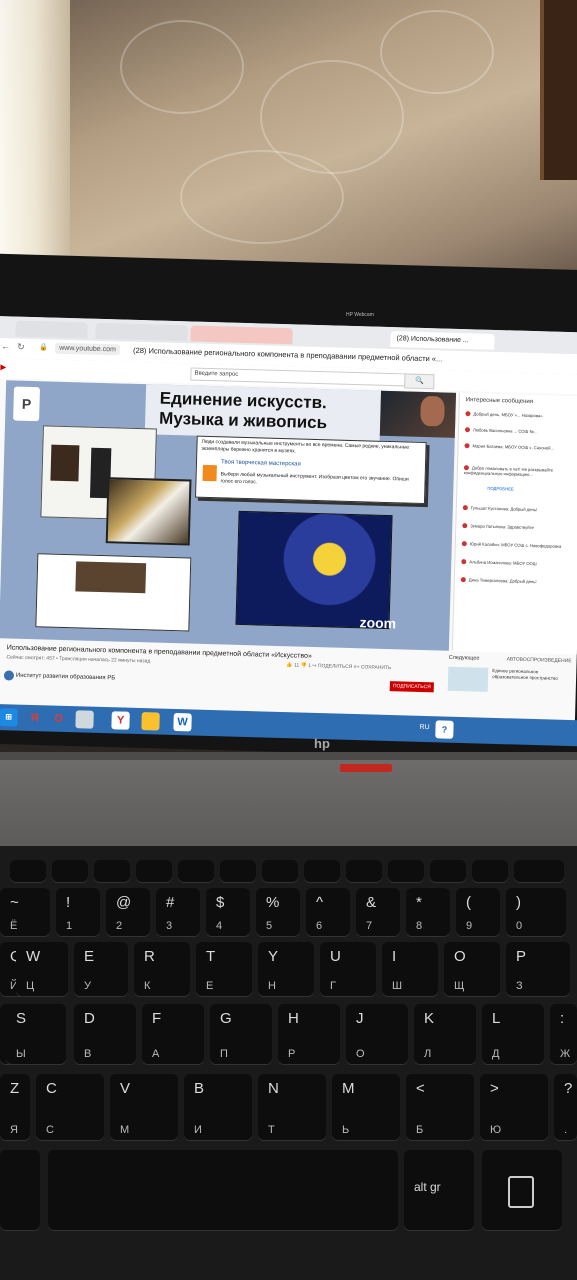  I want to click on youtube-logo-icon: ▶, so click(3, 367).